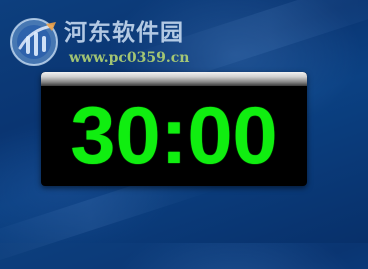  Describe the element at coordinates (174, 79) in the screenshot. I see `timer-title-bar` at that location.